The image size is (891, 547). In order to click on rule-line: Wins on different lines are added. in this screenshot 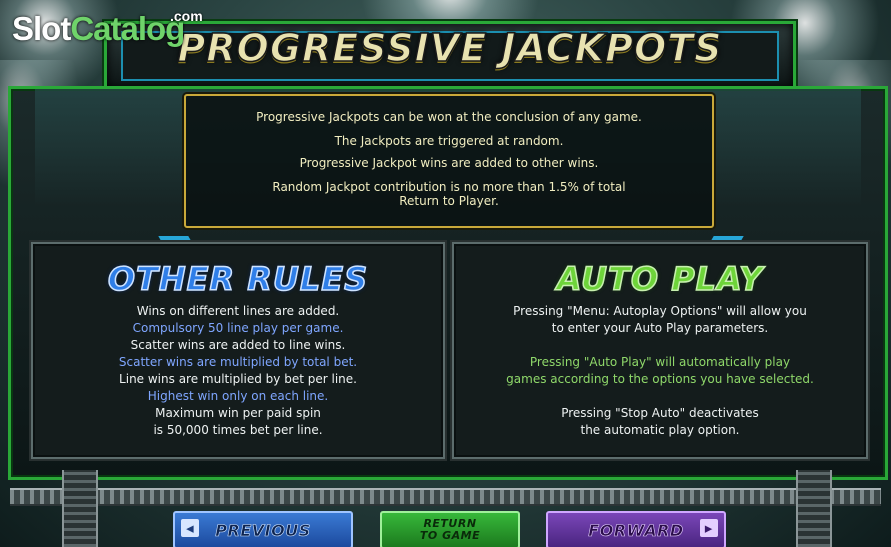, I will do `click(238, 311)`.